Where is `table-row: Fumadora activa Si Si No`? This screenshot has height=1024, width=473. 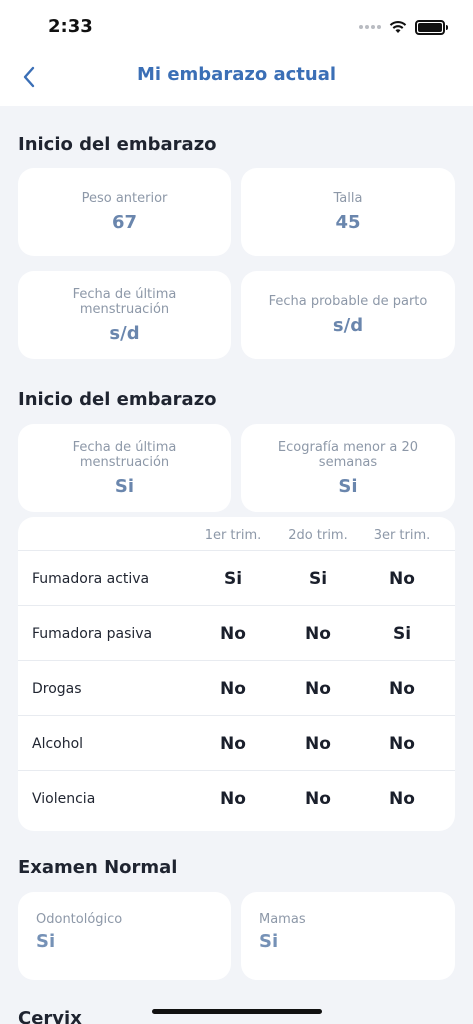
table-row: Fumadora activa Si Si No is located at coordinates (236, 577).